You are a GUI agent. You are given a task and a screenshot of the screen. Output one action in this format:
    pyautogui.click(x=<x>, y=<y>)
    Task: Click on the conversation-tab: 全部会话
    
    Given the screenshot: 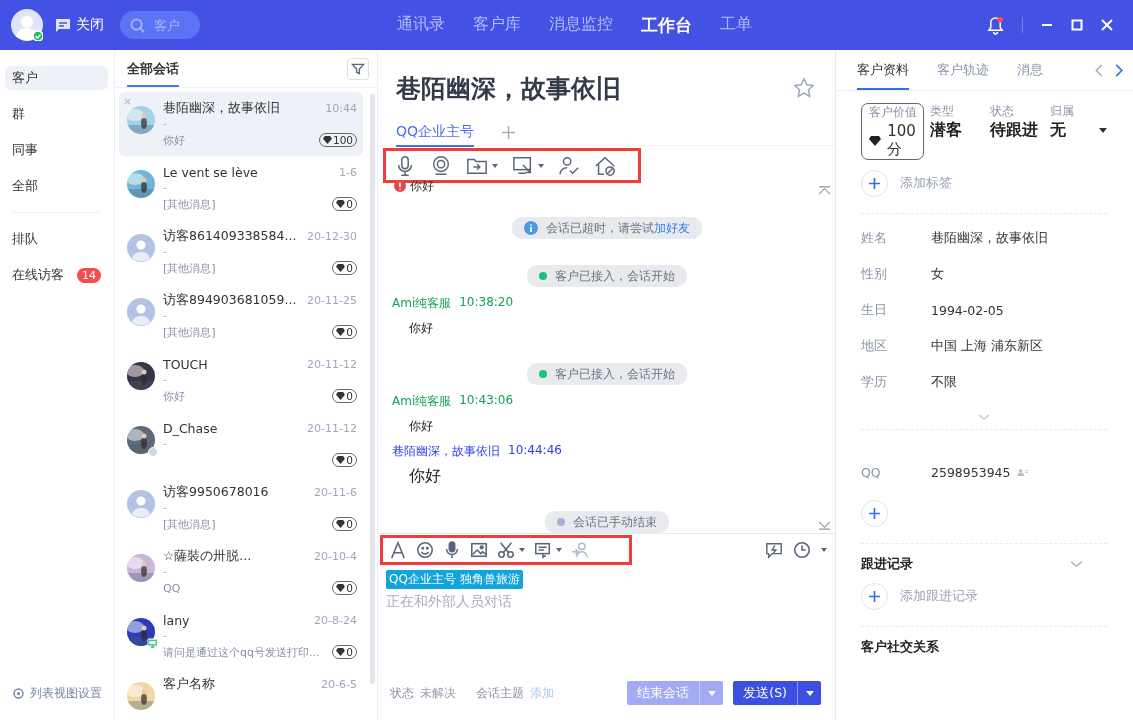 What is the action you would take?
    pyautogui.click(x=153, y=69)
    